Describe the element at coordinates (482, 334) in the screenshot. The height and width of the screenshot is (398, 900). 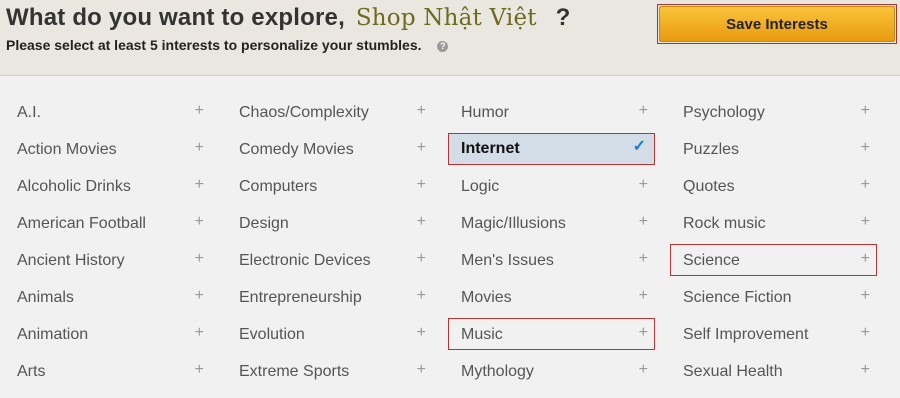
I see `interest-label: Music` at that location.